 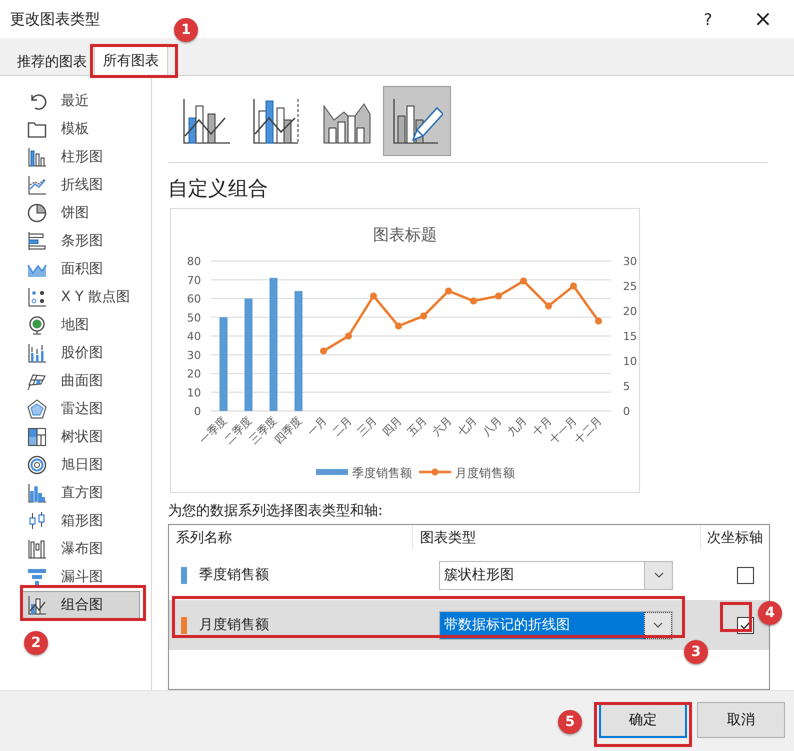 I want to click on secondary-axis-checkbox, so click(x=745, y=575).